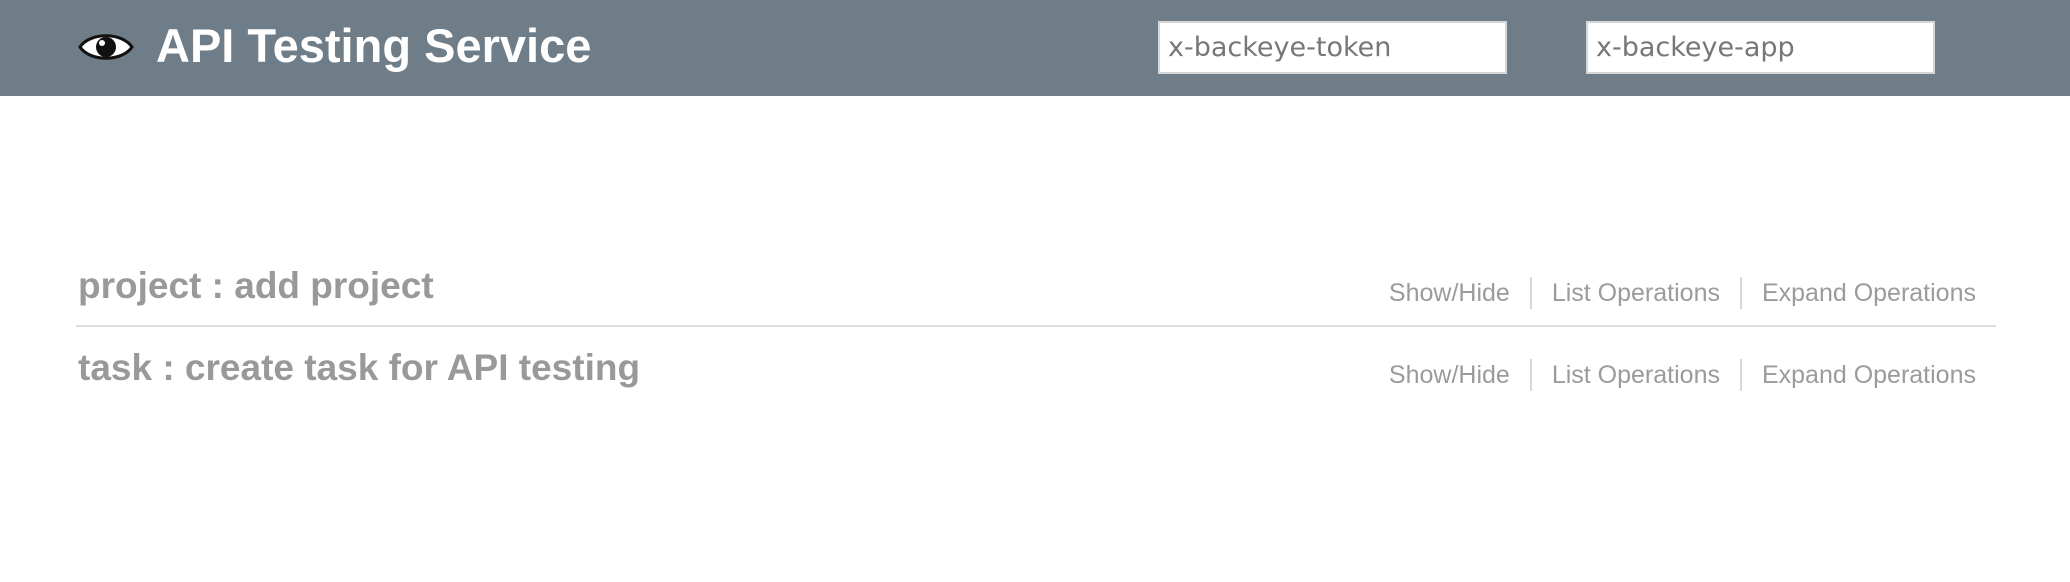 This screenshot has width=2070, height=582. What do you see at coordinates (106, 47) in the screenshot?
I see `eye-icon` at bounding box center [106, 47].